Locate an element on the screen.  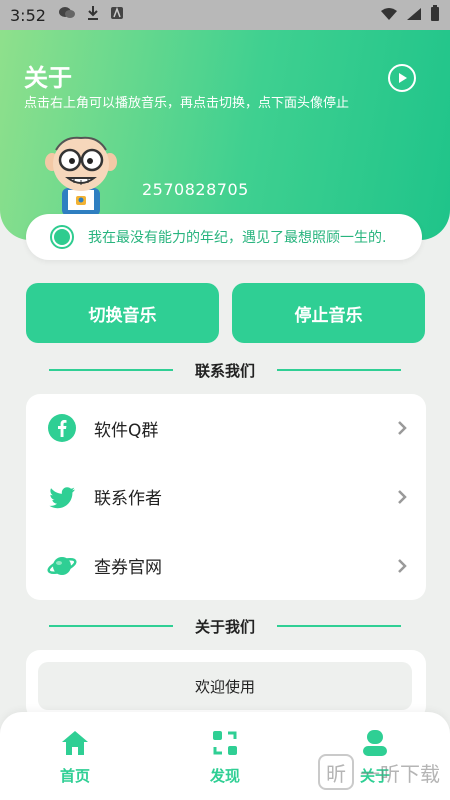
list-item-qq-group: 软件Q群 is located at coordinates (226, 428).